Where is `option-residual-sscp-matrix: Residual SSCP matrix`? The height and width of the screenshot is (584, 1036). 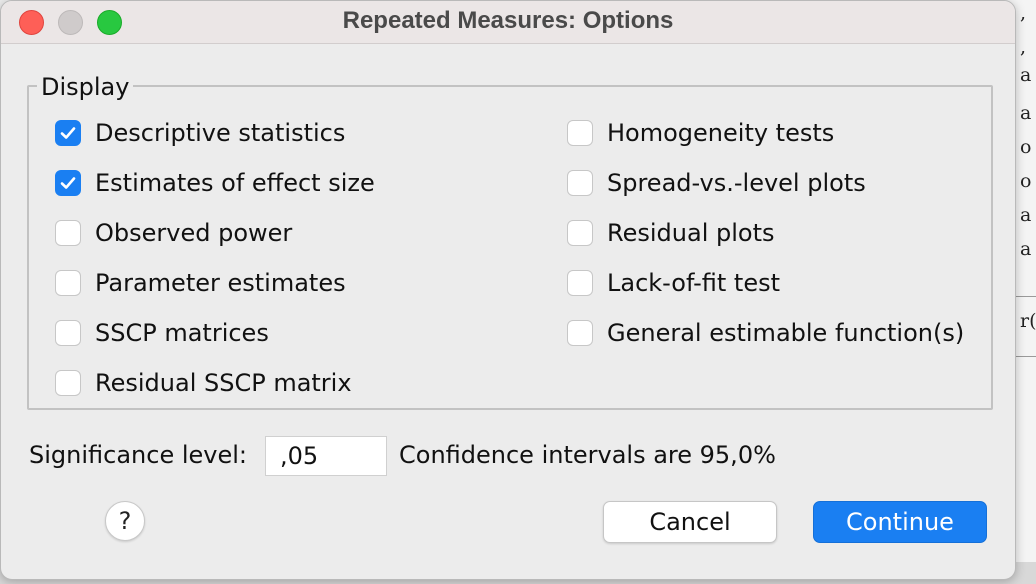 option-residual-sscp-matrix: Residual SSCP matrix is located at coordinates (203, 383).